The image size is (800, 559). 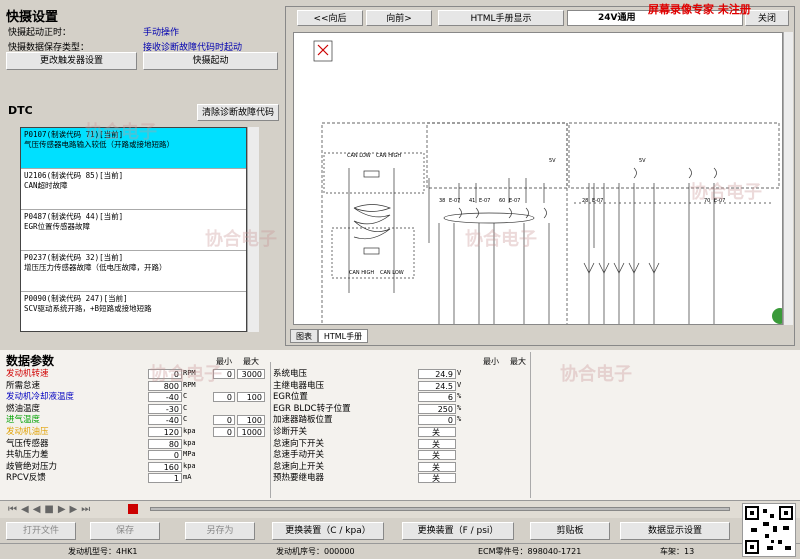 What do you see at coordinates (767, 18) in the screenshot?
I see `close-button: 关闭` at bounding box center [767, 18].